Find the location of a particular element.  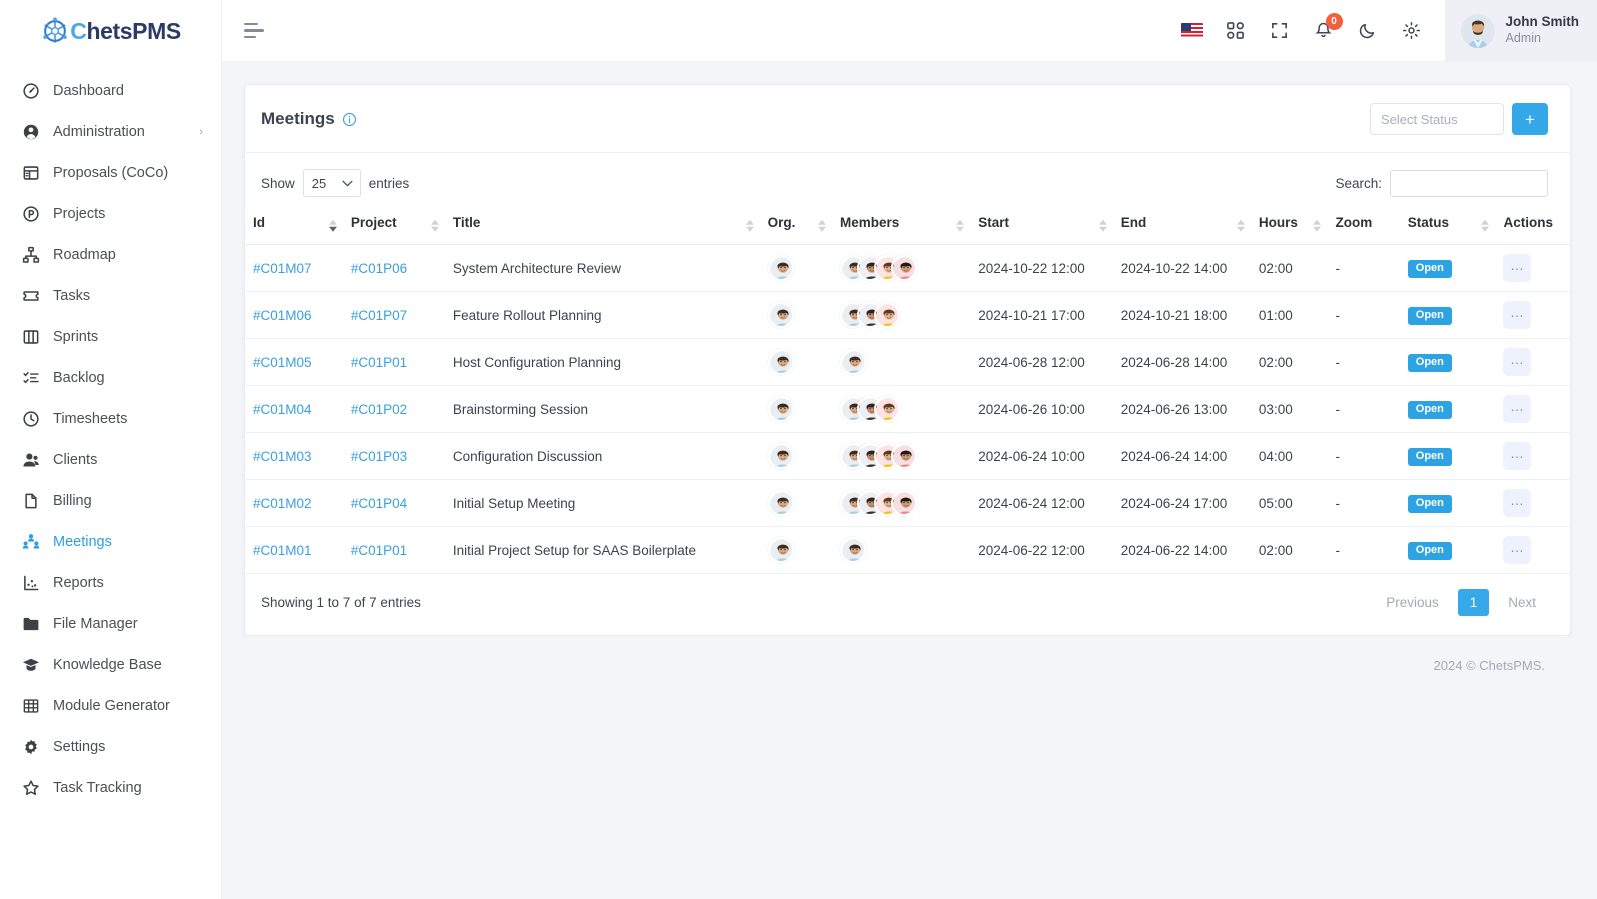

column-header-title: Title is located at coordinates (602, 227).